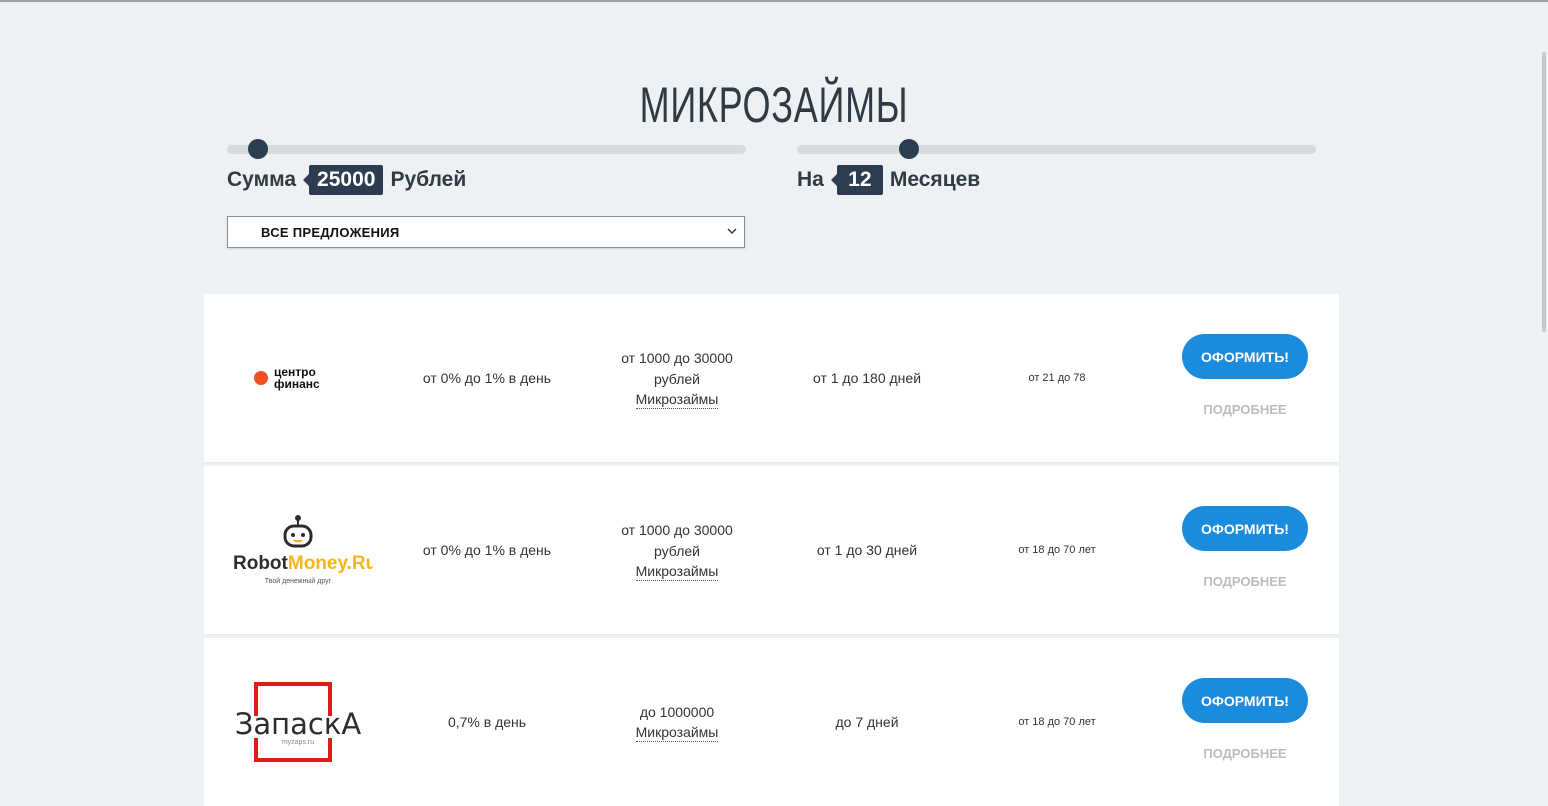  I want to click on amount-slider-handle, so click(258, 149).